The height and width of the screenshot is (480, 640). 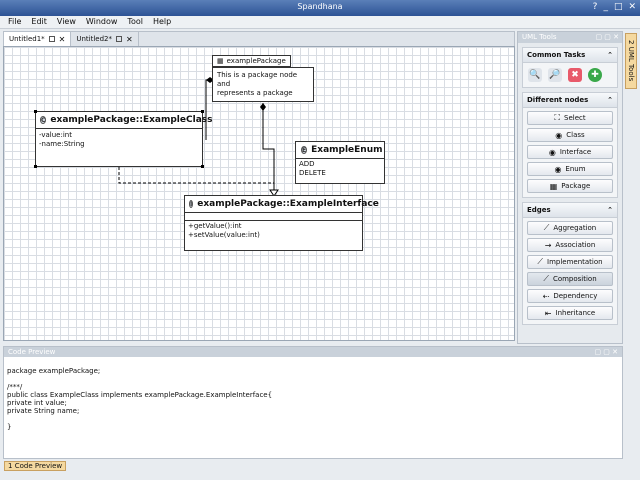 I want to click on button-label: Class, so click(x=575, y=135).